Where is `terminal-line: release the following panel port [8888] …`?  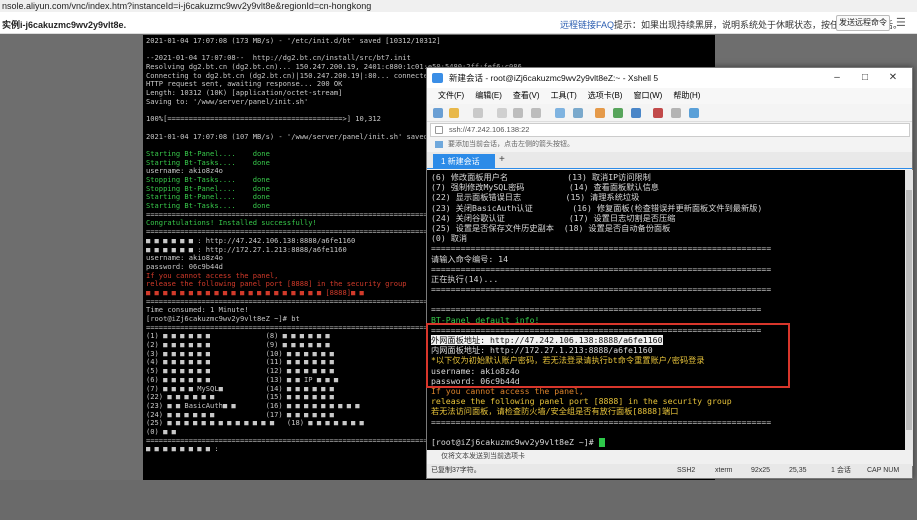
terminal-line: release the following panel port [8888] … is located at coordinates (666, 401).